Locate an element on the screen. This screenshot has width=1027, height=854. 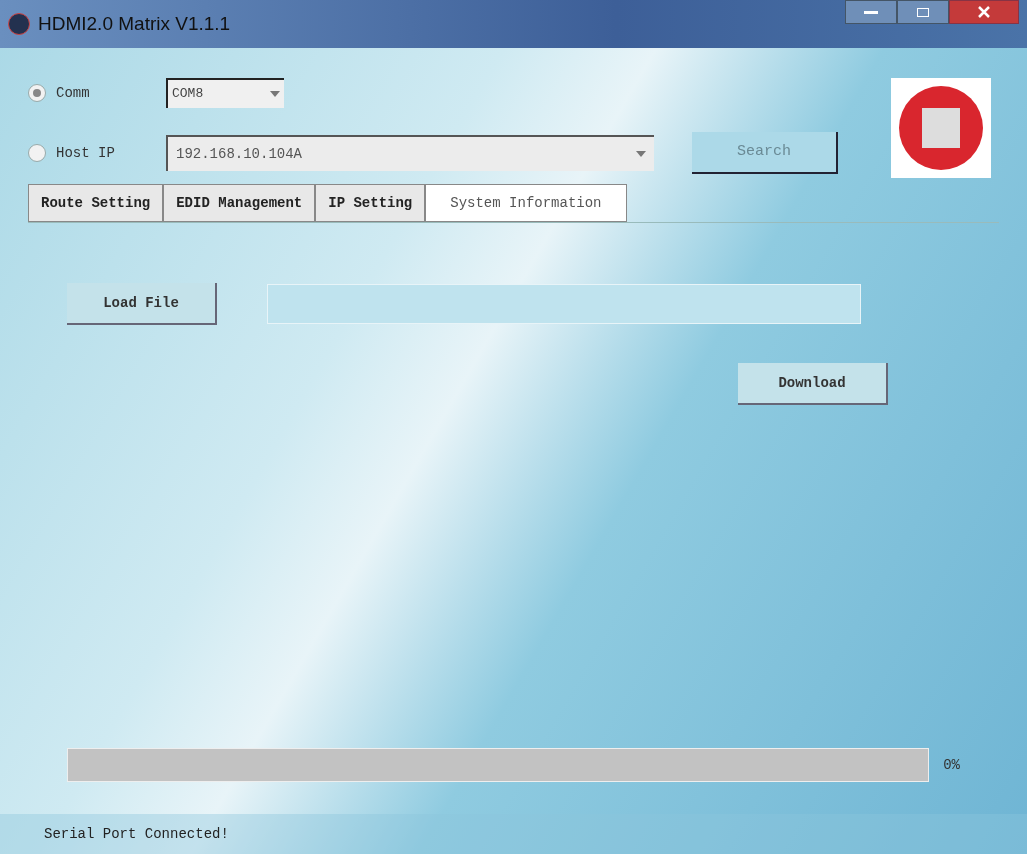
minimize-button is located at coordinates (871, 12).